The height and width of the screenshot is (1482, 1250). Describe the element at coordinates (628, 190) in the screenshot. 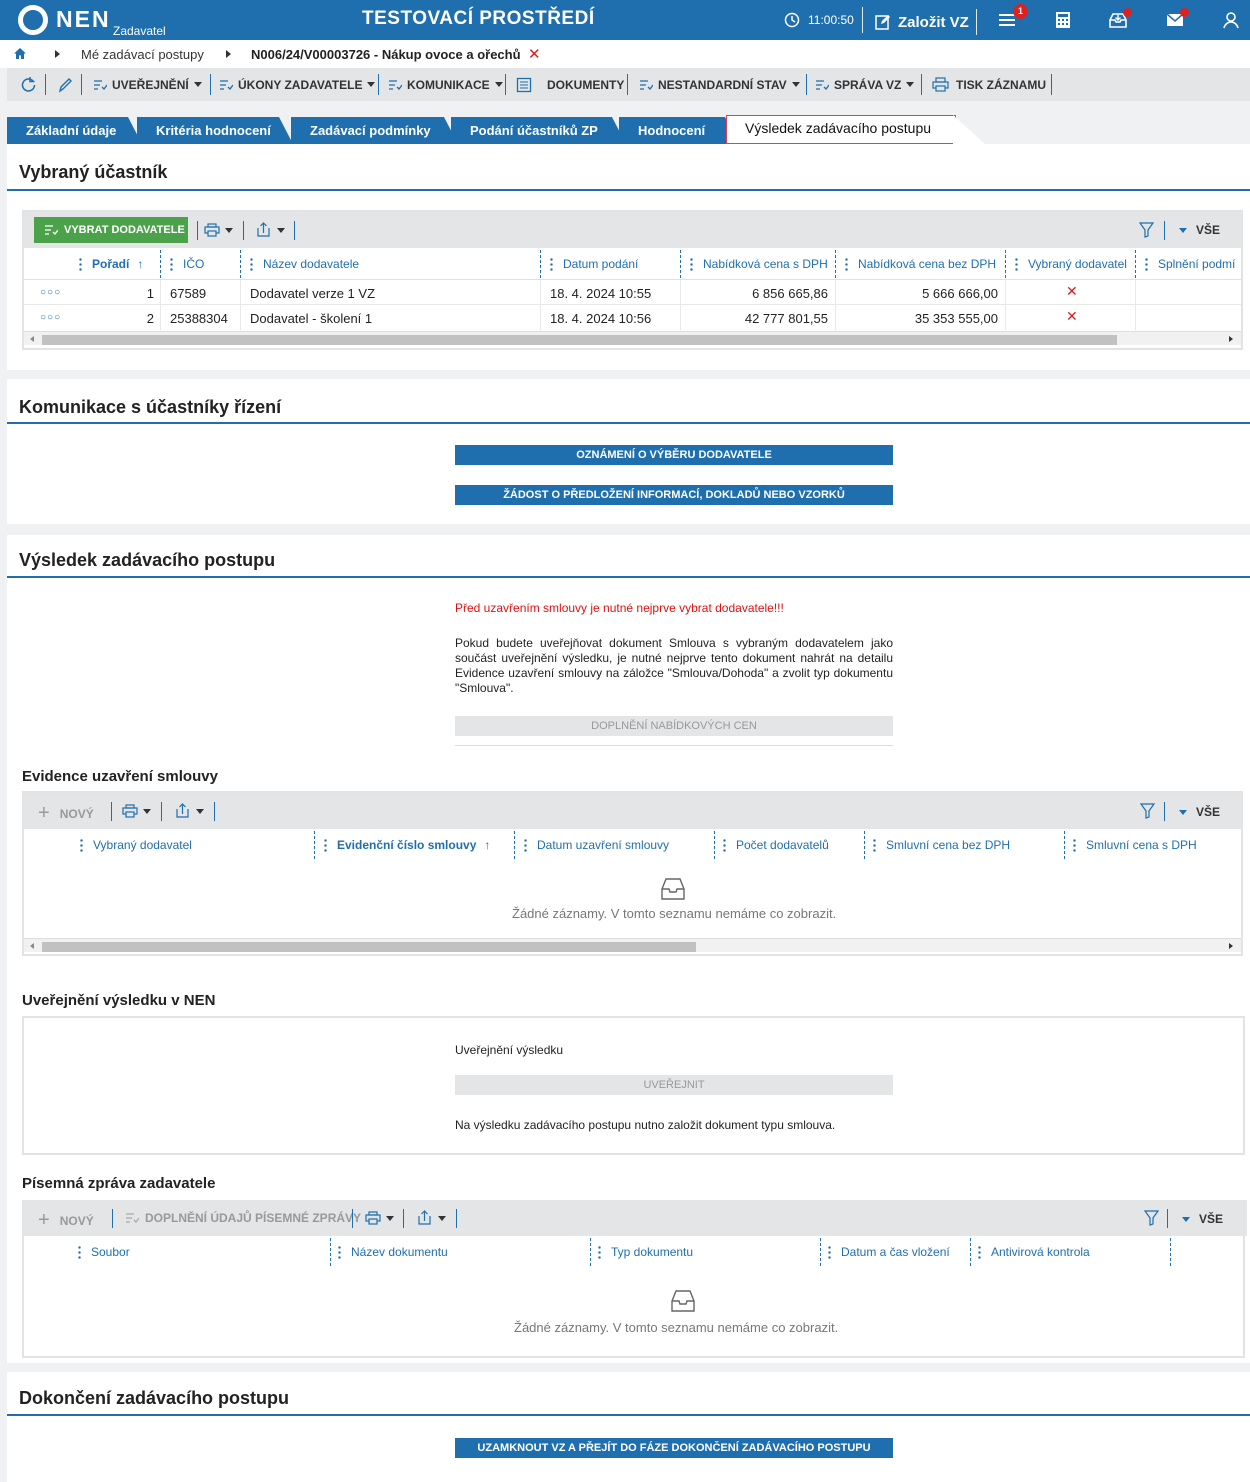

I see `panel-rule` at that location.